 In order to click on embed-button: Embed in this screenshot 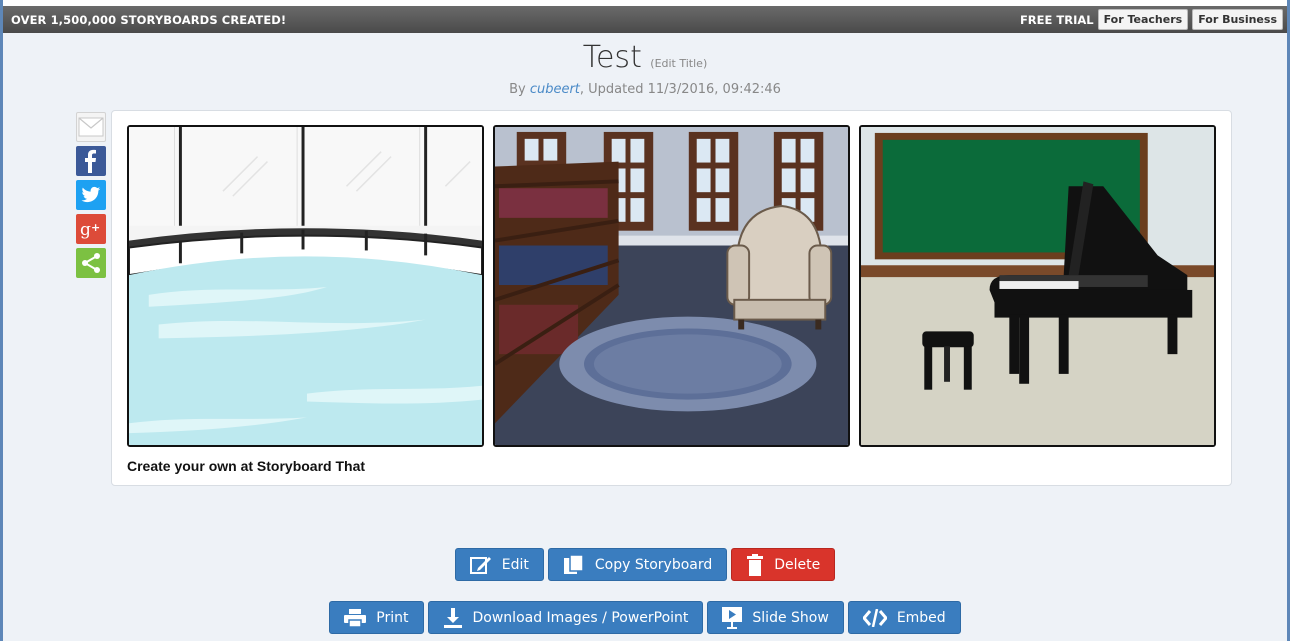, I will do `click(904, 617)`.